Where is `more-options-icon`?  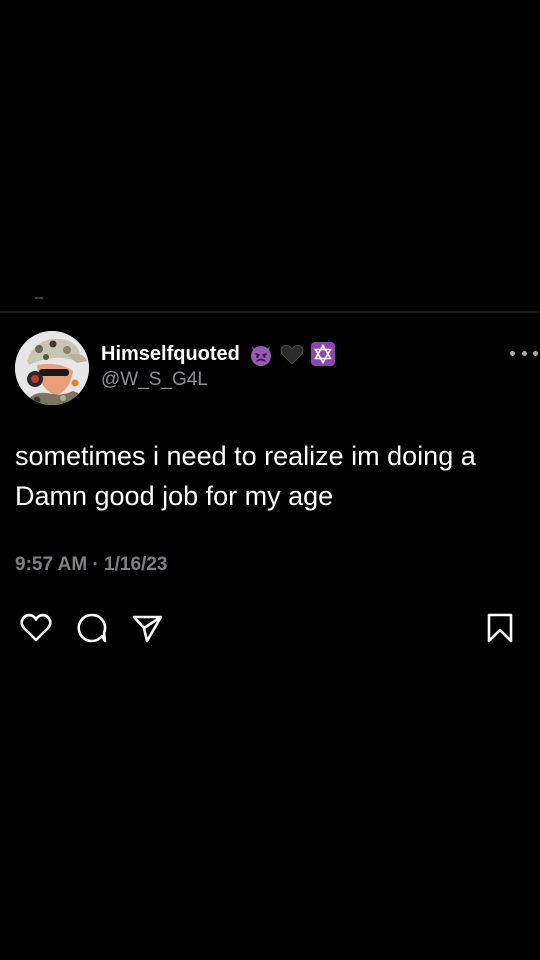
more-options-icon is located at coordinates (524, 353).